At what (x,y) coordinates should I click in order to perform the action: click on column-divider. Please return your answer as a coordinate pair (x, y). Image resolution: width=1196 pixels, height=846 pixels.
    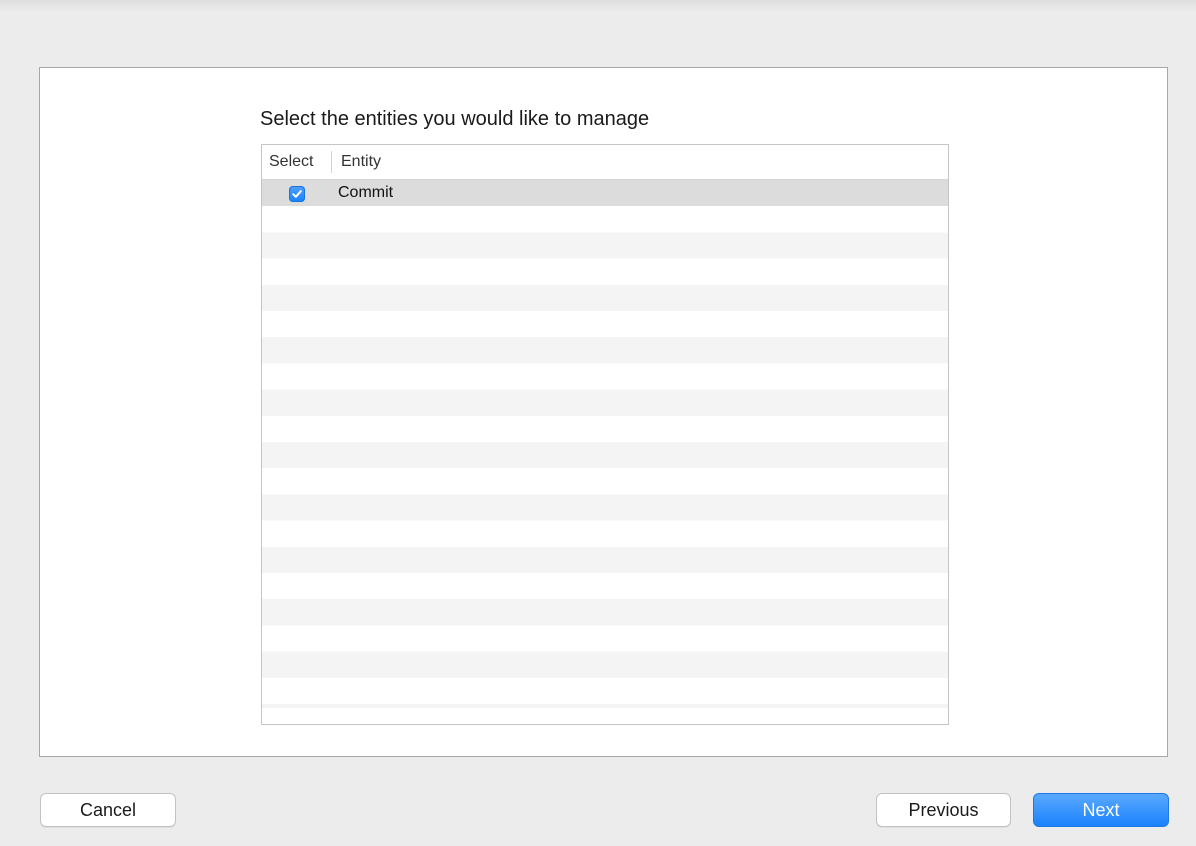
    Looking at the image, I should click on (331, 162).